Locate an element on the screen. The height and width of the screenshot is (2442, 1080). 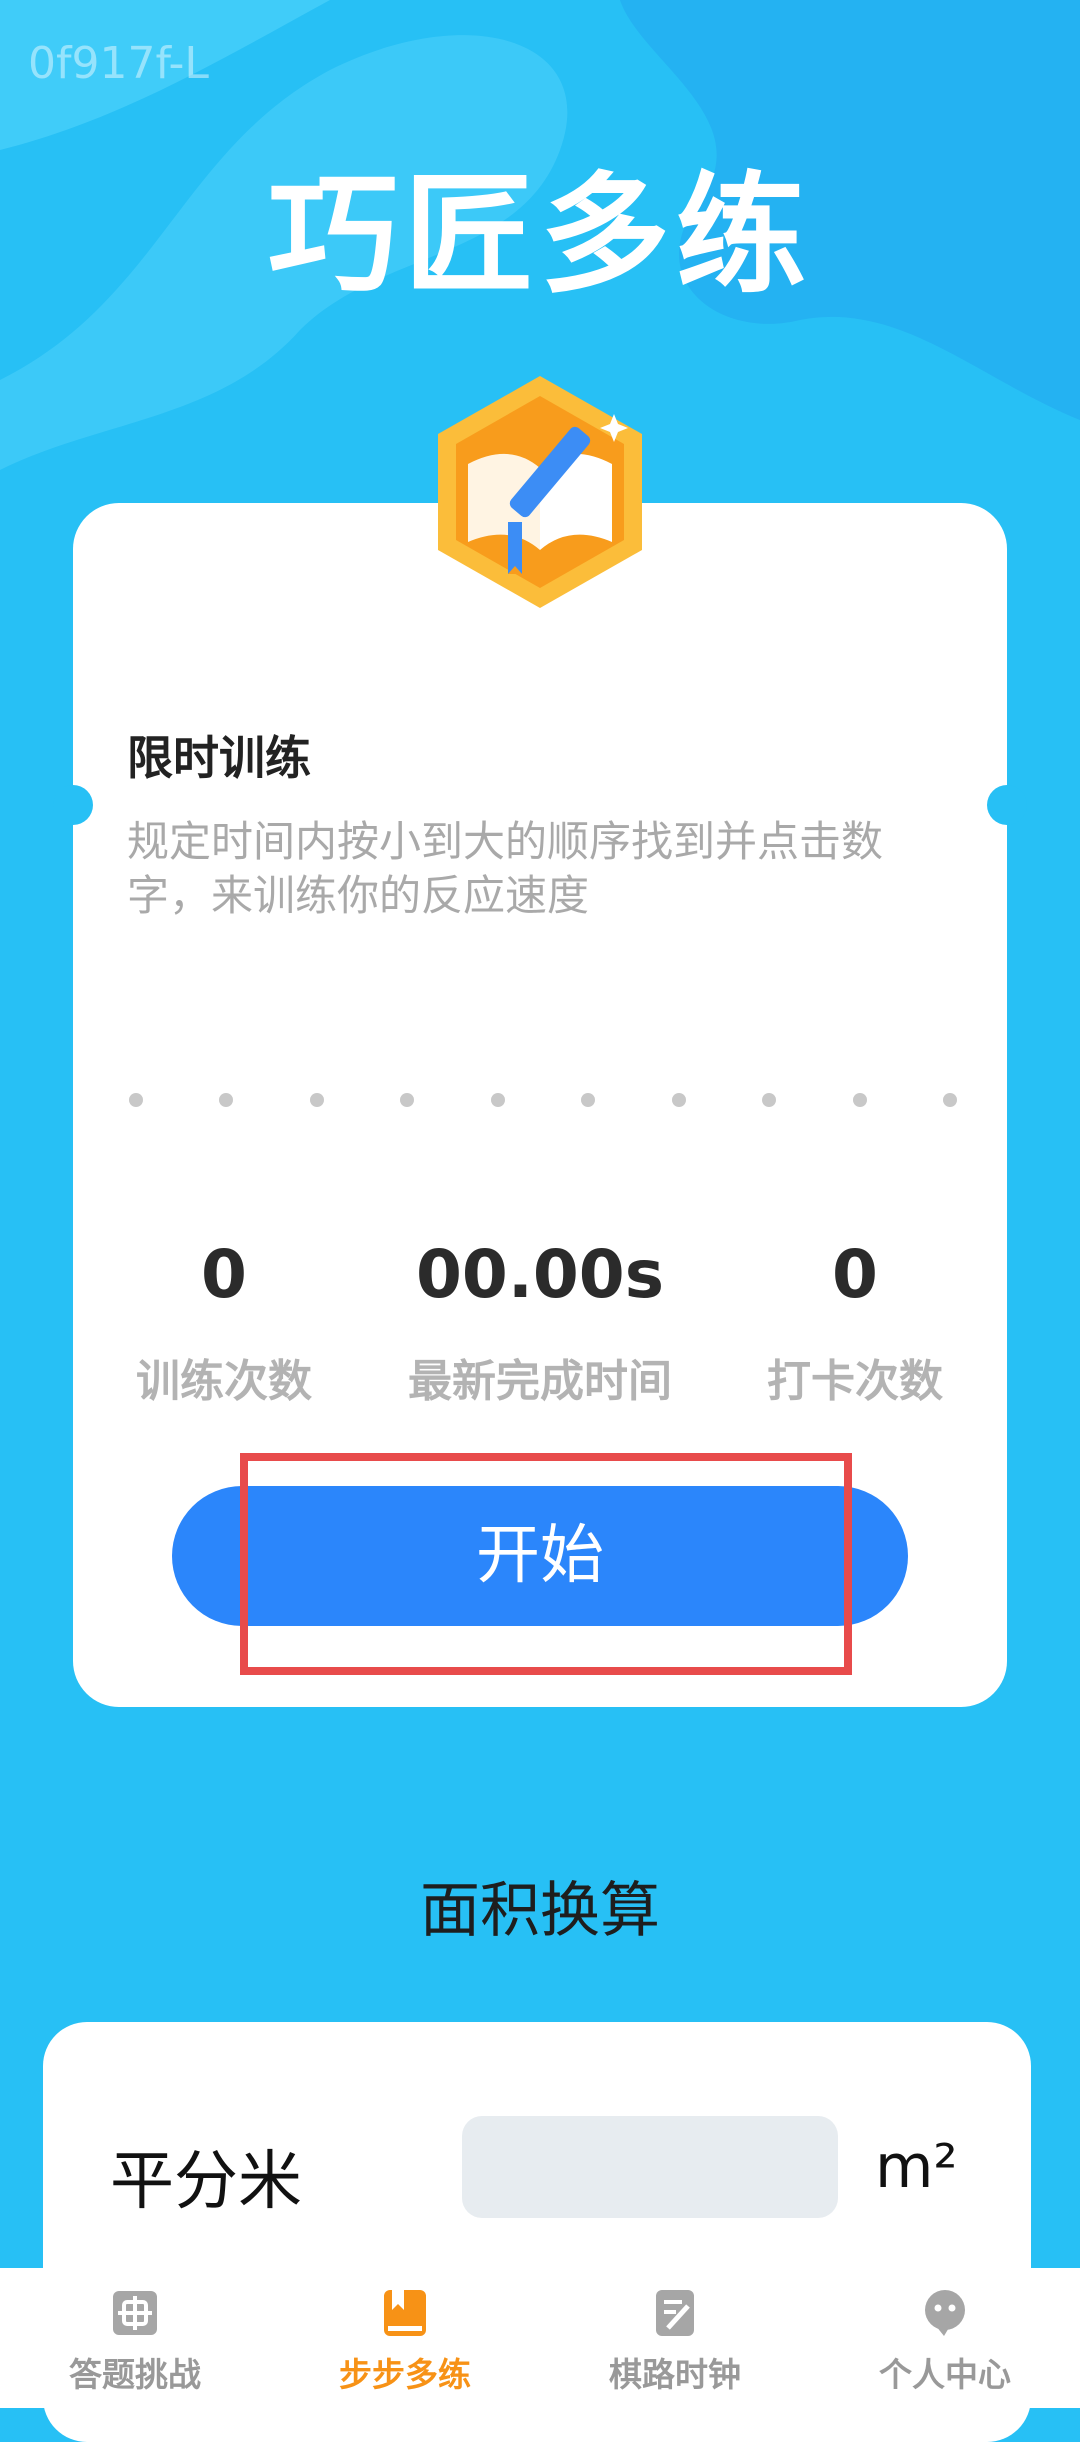
tab-step-practice: 步步多练 is located at coordinates (405, 2342).